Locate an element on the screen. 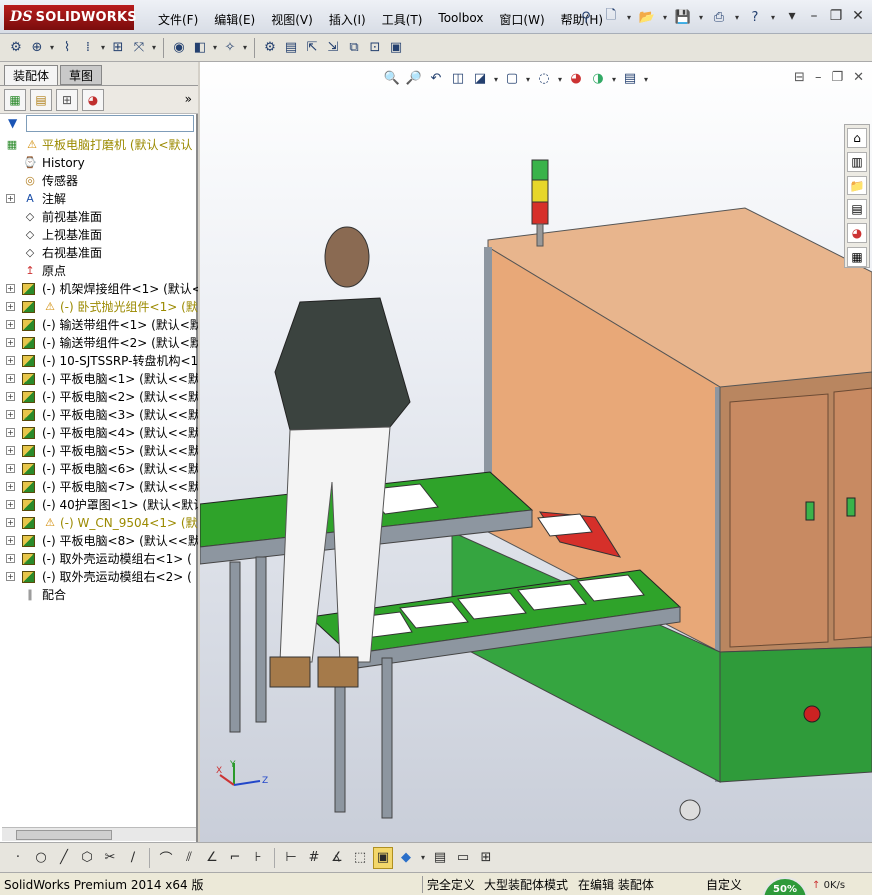  centerline-icon: ∕ is located at coordinates (133, 858).